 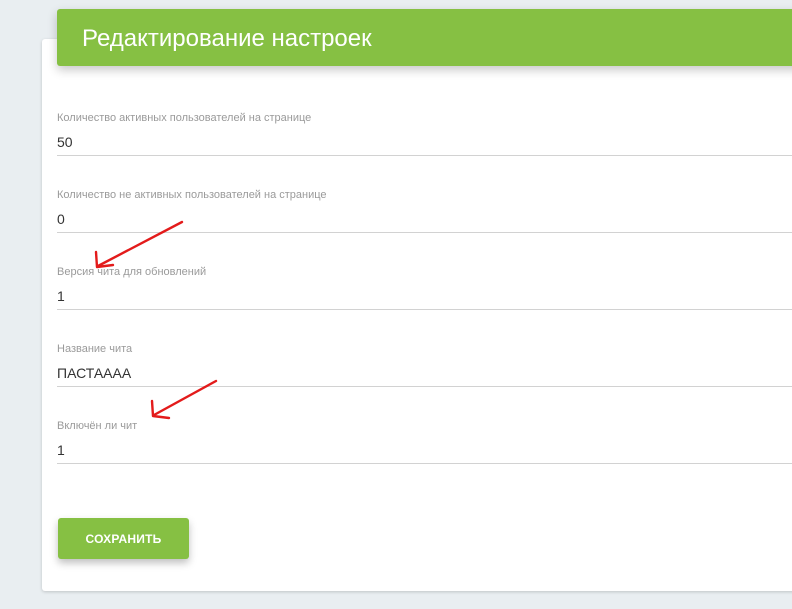 I want to click on cheat-enabled-field: Включён ли чит, so click(x=424, y=444).